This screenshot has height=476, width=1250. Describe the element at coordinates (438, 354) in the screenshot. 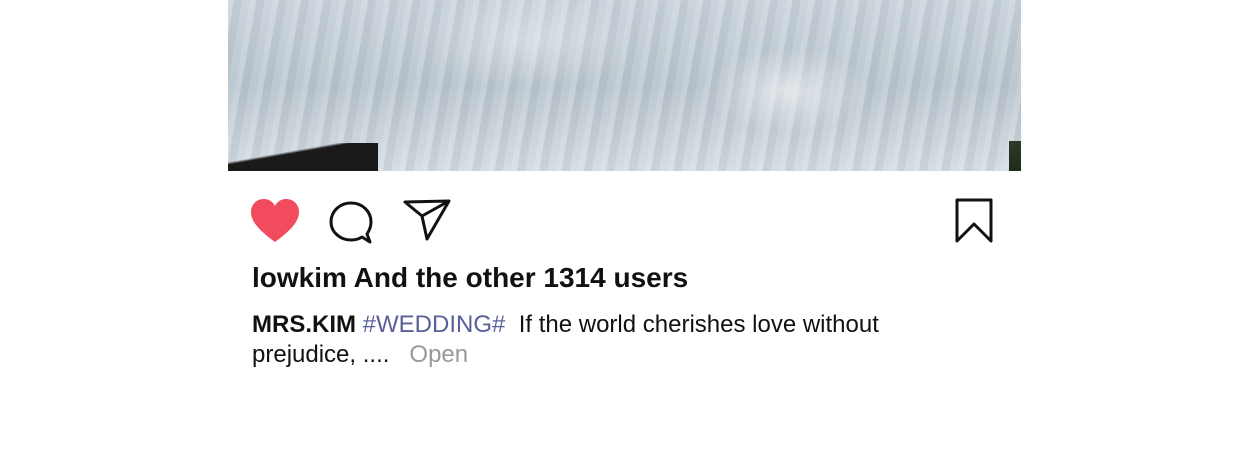

I see `caption-open-link: Open` at that location.